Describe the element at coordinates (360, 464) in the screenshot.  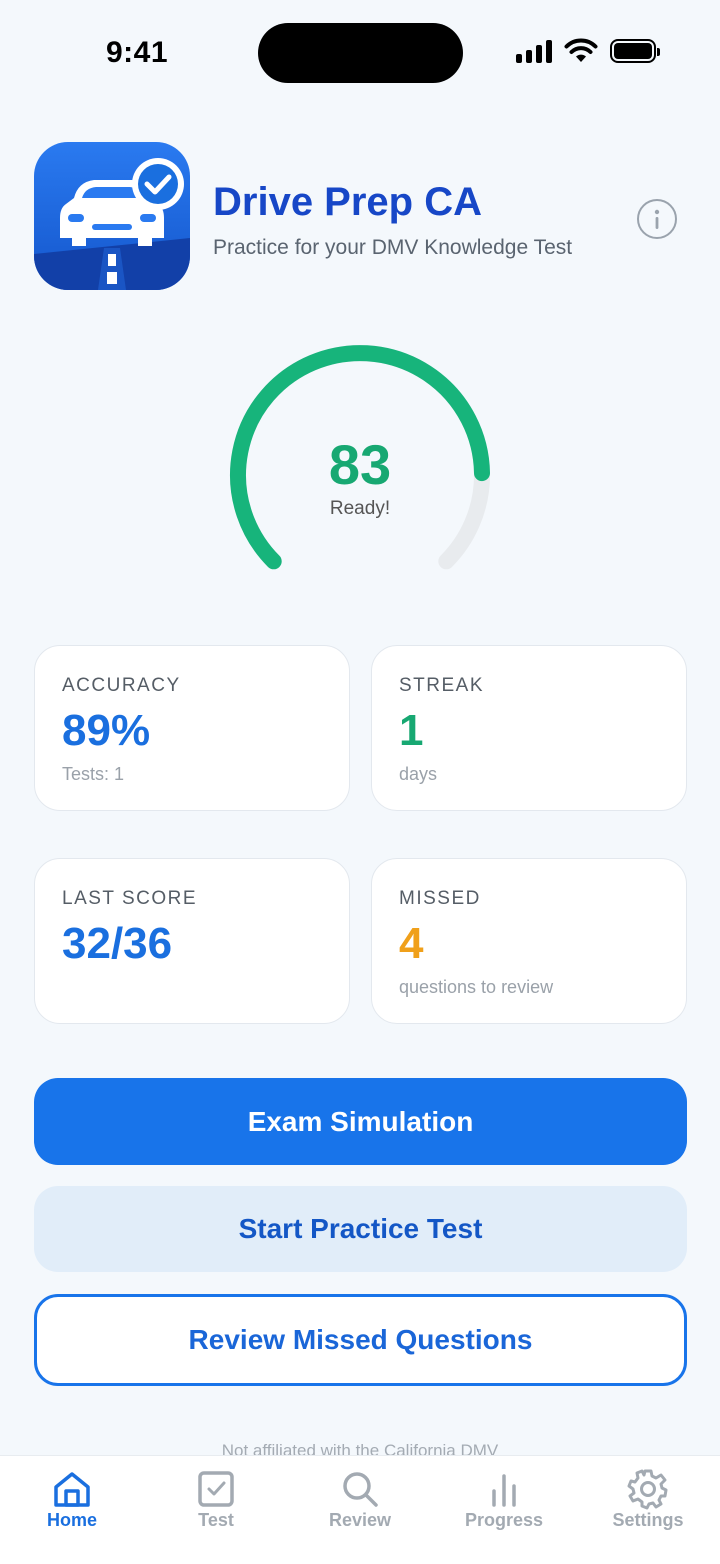
I see `readiness-score: 83` at that location.